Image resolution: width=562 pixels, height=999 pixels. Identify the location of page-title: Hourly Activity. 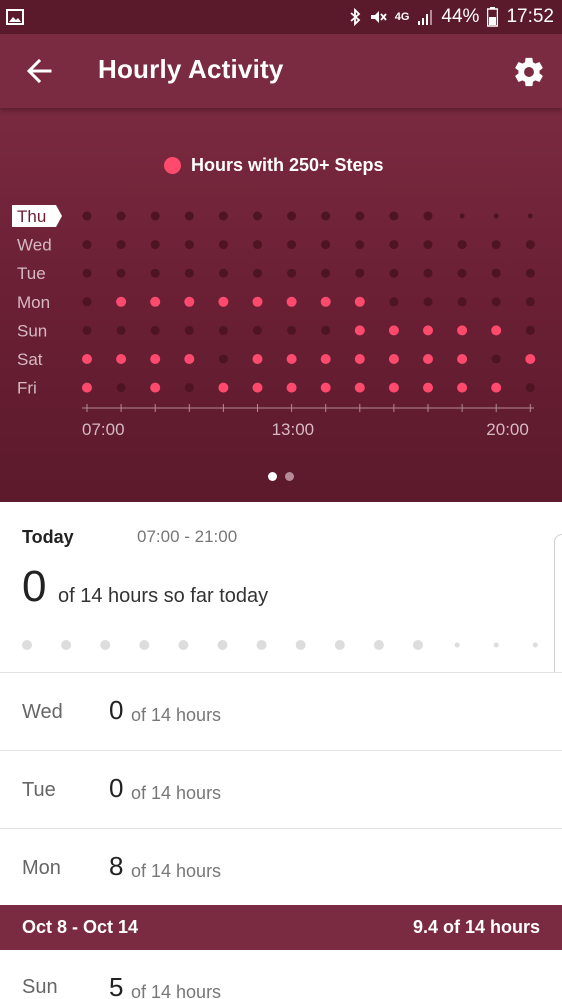
(191, 69).